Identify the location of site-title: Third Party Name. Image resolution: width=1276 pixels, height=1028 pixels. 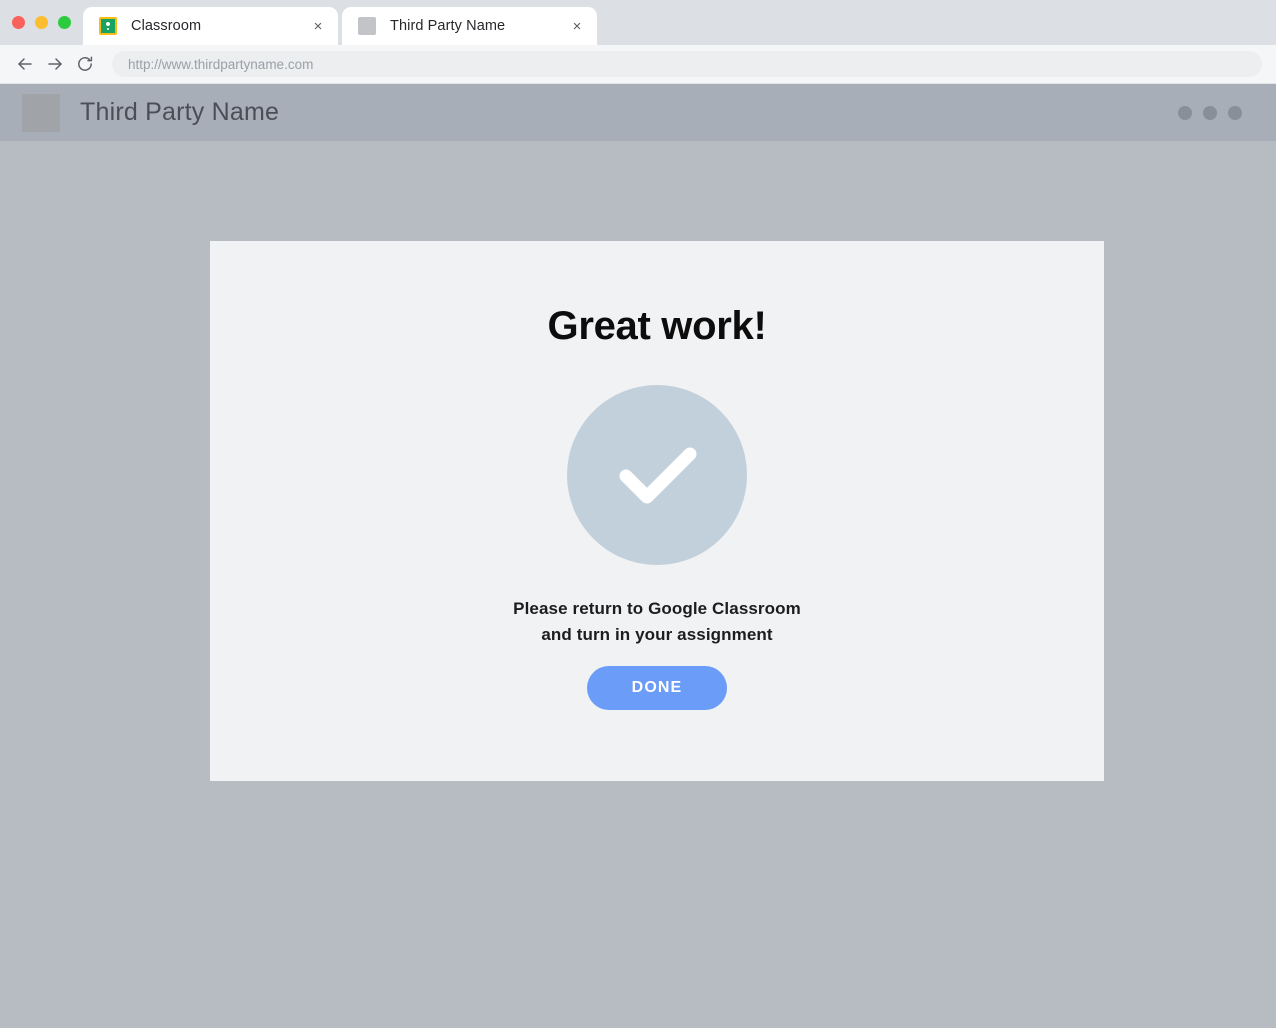
(180, 112).